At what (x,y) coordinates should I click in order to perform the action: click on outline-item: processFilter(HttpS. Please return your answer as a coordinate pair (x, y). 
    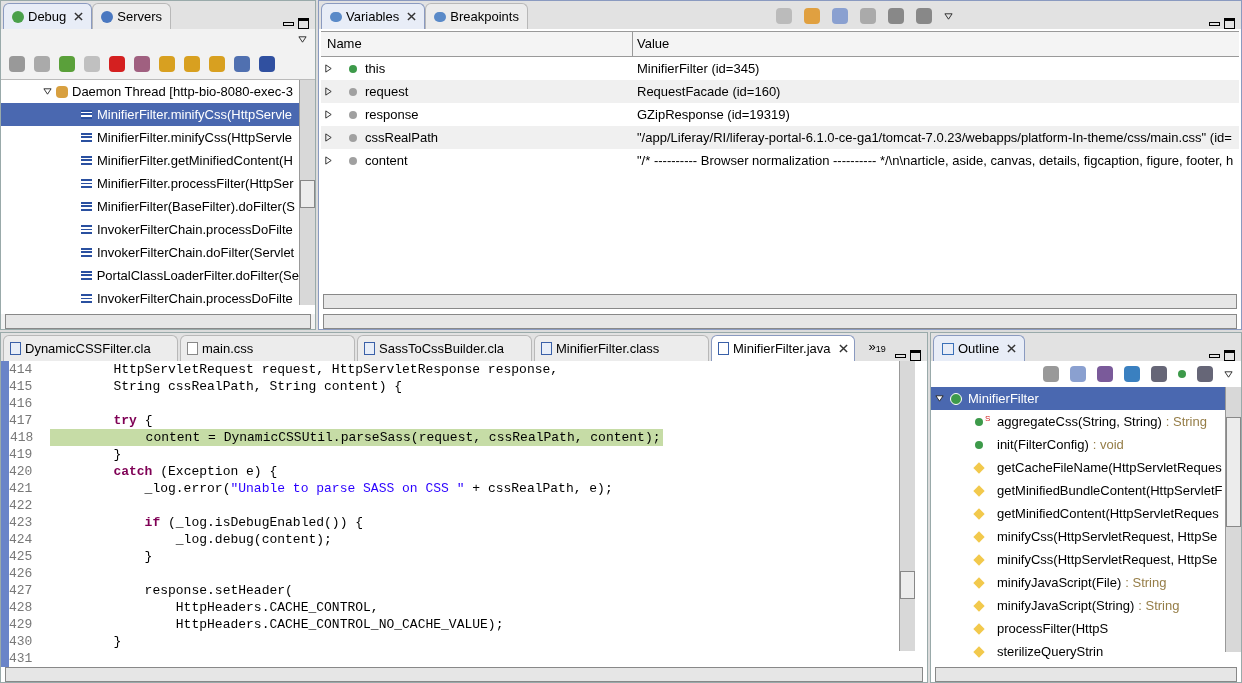
    Looking at the image, I should click on (1078, 628).